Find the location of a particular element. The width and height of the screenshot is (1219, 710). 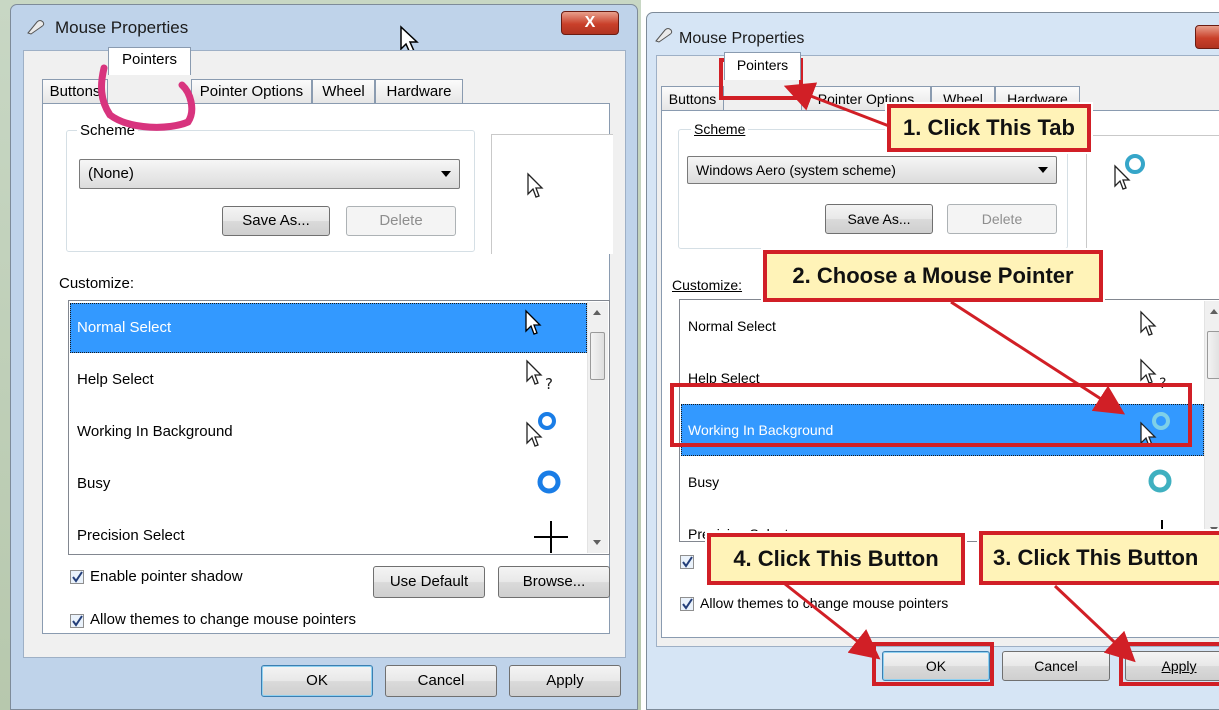

close-button: X is located at coordinates (590, 23).